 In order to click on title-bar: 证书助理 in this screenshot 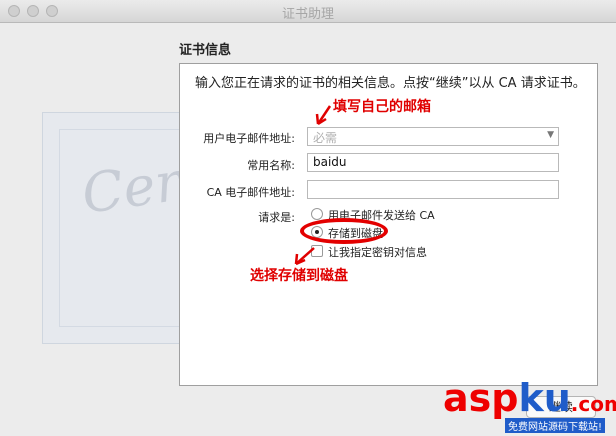, I will do `click(308, 11)`.